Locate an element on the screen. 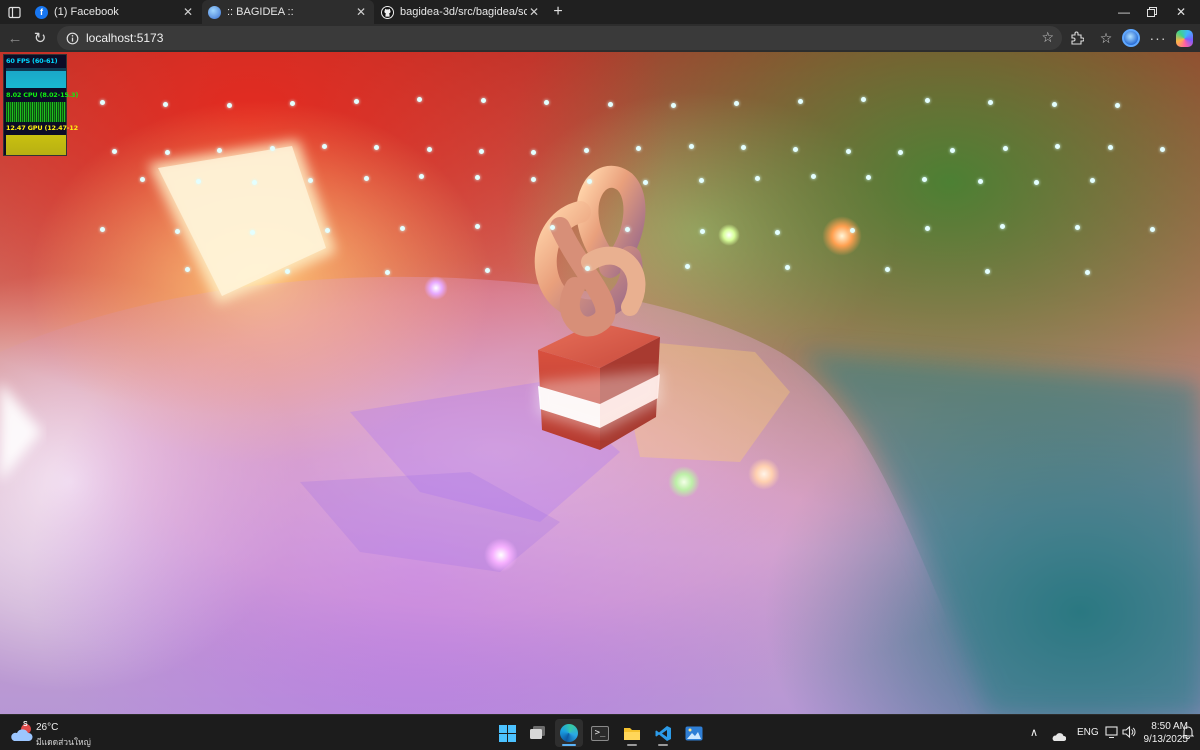 This screenshot has height=750, width=1200. task-view-icon is located at coordinates (537, 732).